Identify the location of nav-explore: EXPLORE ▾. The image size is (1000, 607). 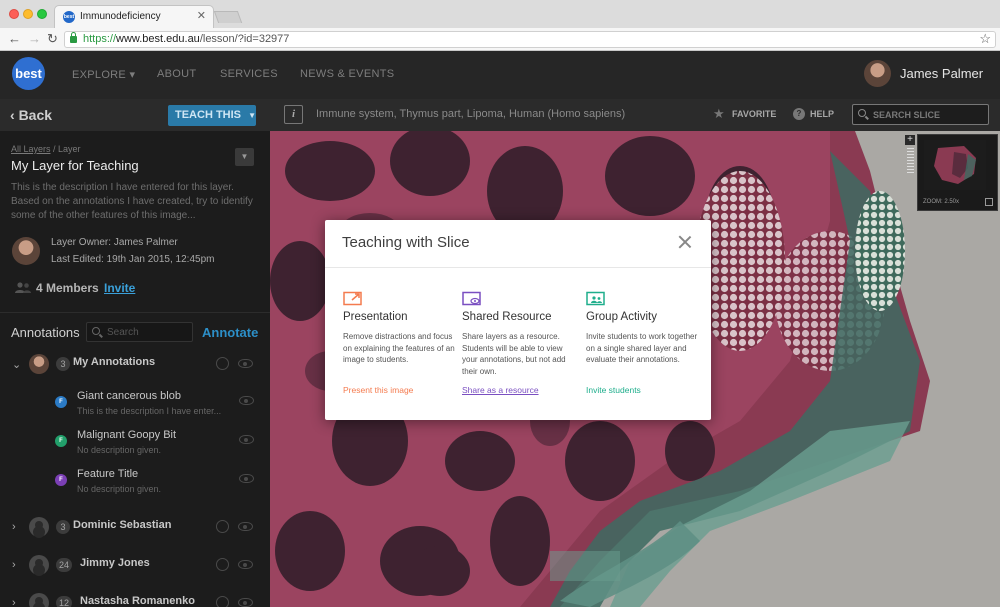
(103, 74).